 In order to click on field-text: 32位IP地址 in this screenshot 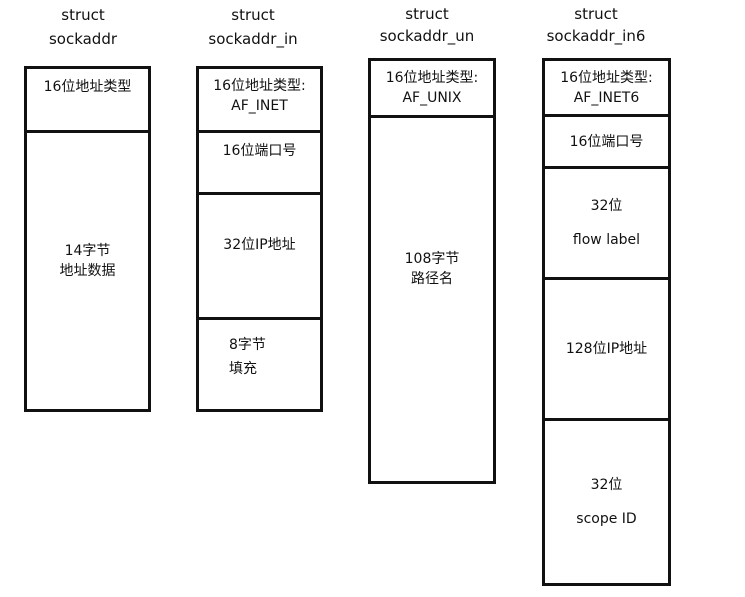, I will do `click(259, 245)`.